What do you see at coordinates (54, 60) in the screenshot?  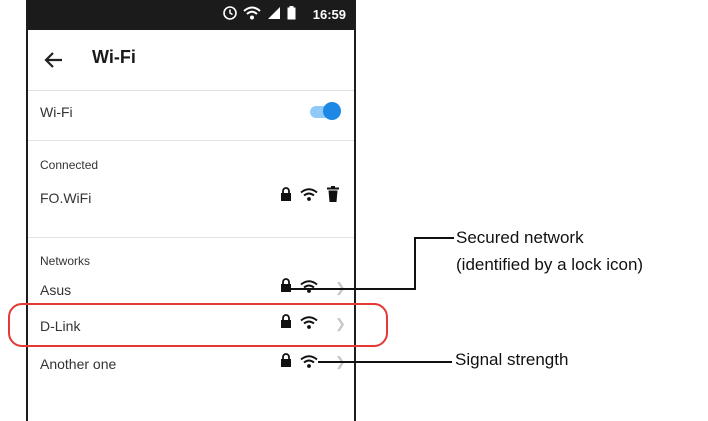 I see `back-arrow-icon` at bounding box center [54, 60].